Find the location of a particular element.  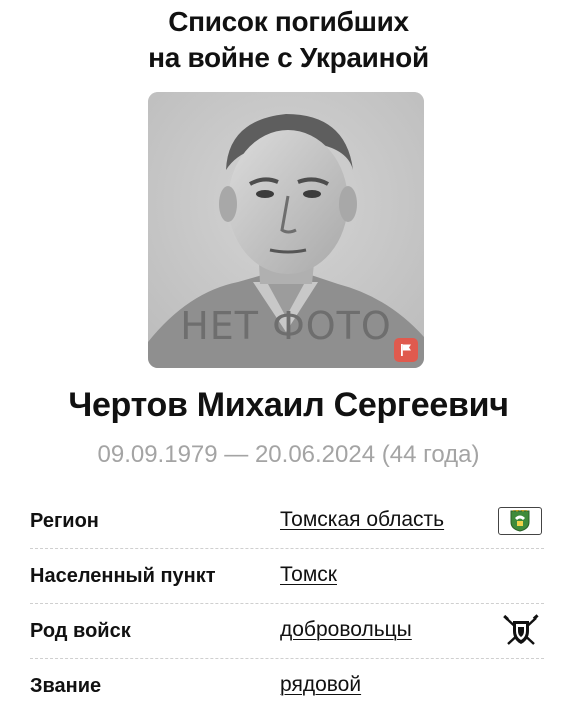

flag-icon is located at coordinates (406, 350).